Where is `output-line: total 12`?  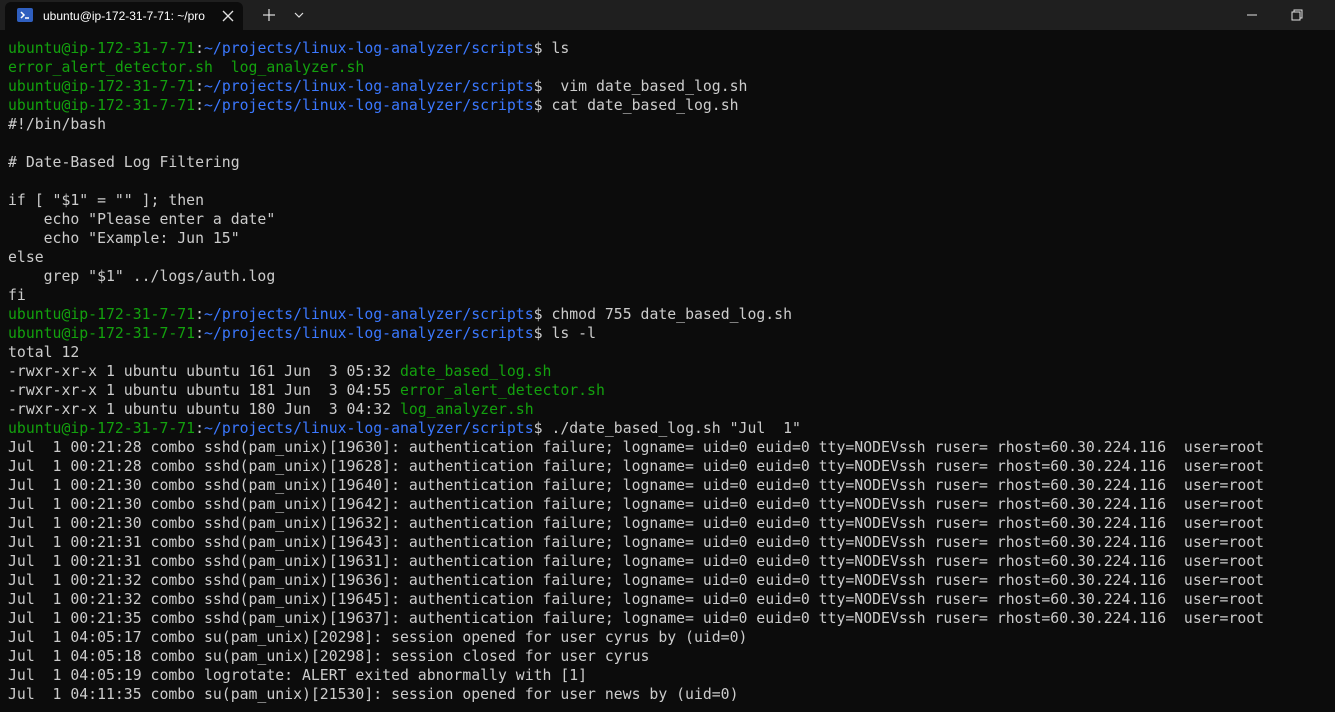
output-line: total 12 is located at coordinates (44, 352).